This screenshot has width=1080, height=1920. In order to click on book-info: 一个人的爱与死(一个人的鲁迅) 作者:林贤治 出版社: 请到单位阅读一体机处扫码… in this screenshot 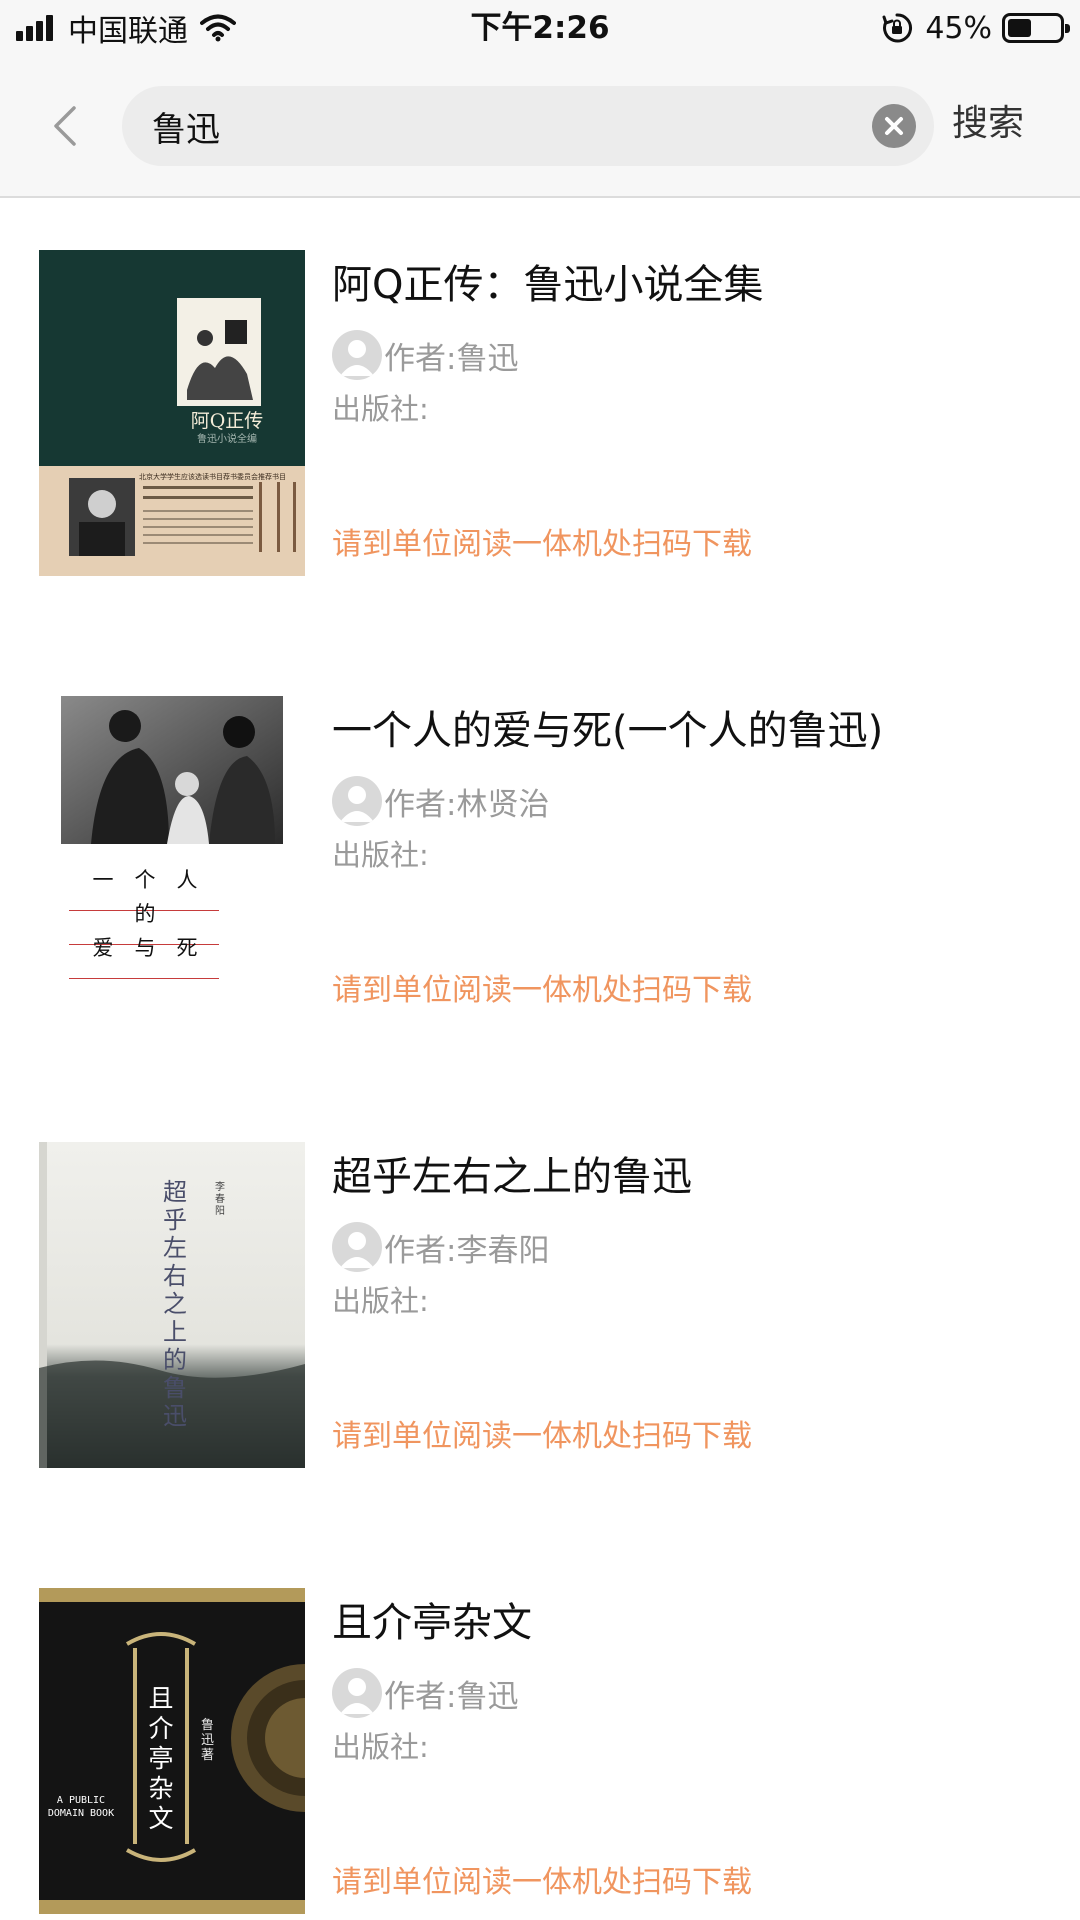, I will do `click(692, 859)`.